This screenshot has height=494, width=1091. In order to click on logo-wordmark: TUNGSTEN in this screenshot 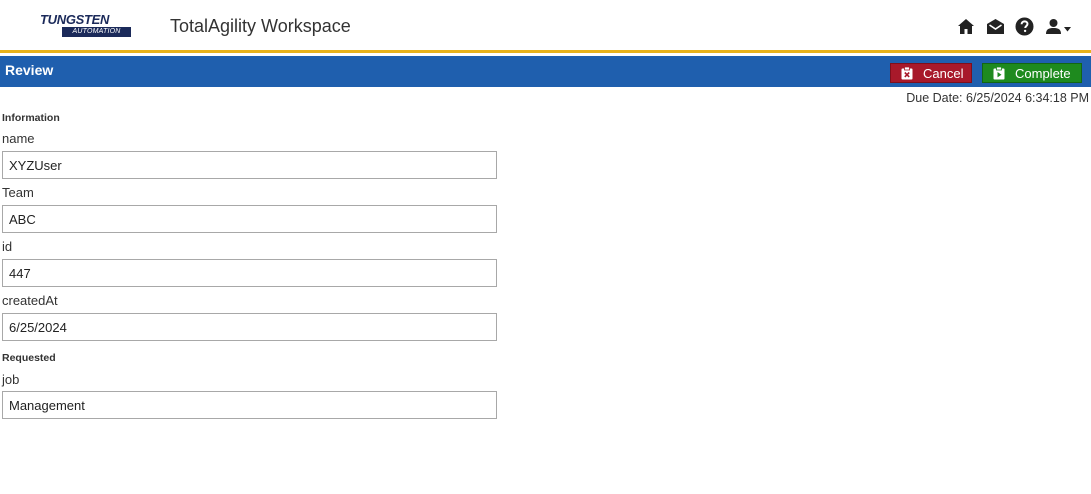, I will do `click(75, 19)`.